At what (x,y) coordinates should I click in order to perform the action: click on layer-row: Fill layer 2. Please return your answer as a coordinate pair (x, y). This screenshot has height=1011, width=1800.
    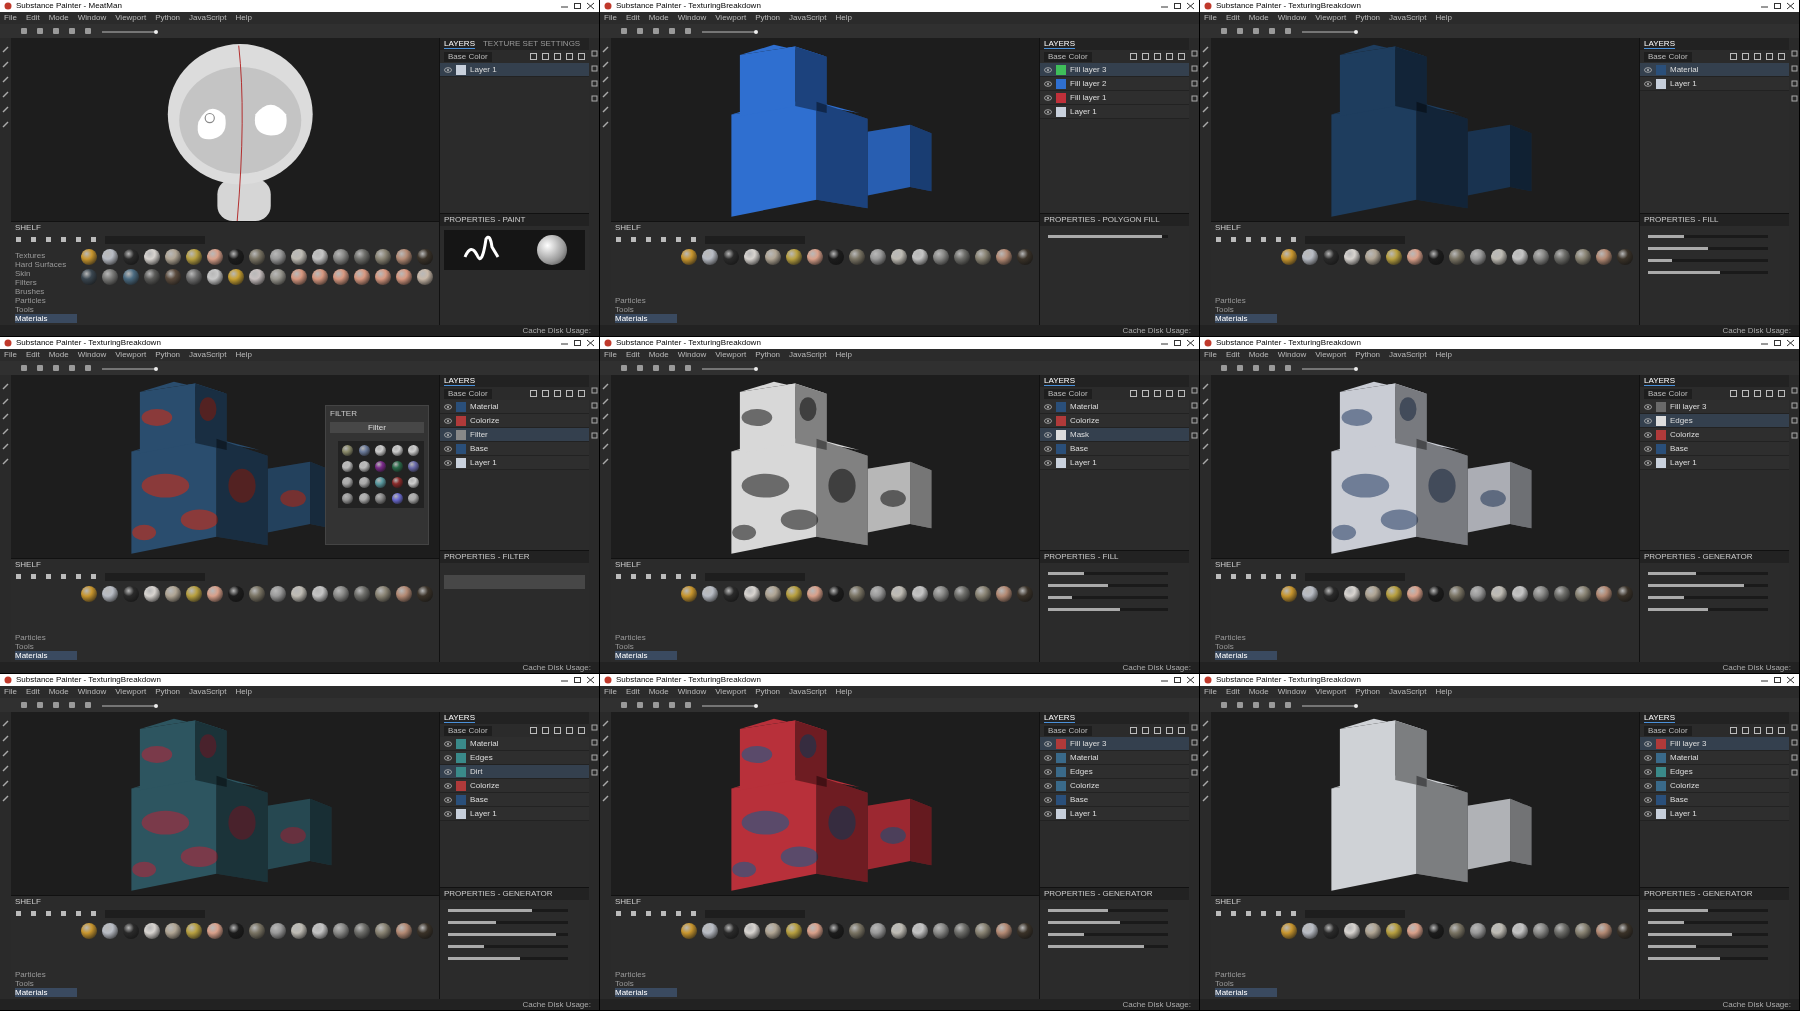
    Looking at the image, I should click on (1114, 84).